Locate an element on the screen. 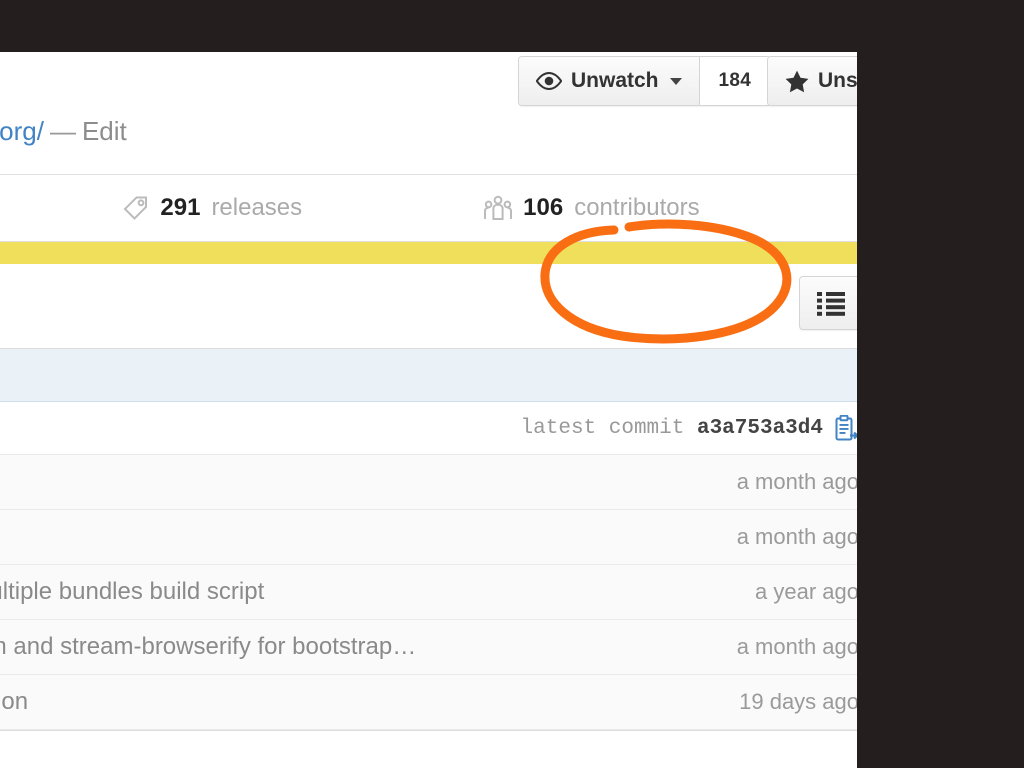 This screenshot has width=1024, height=768. contributors-icon is located at coordinates (498, 208).